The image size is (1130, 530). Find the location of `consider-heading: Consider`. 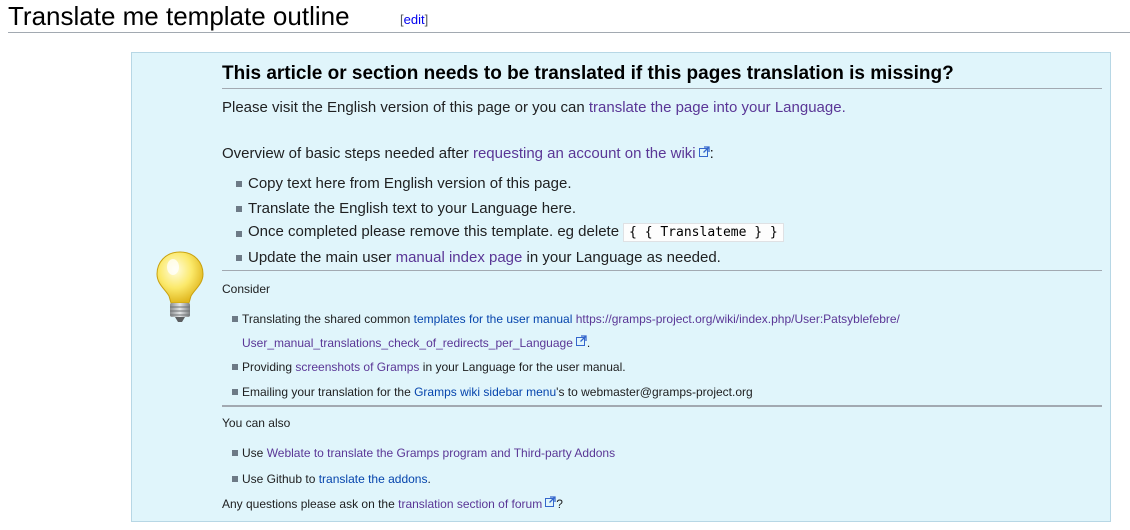

consider-heading: Consider is located at coordinates (246, 289).